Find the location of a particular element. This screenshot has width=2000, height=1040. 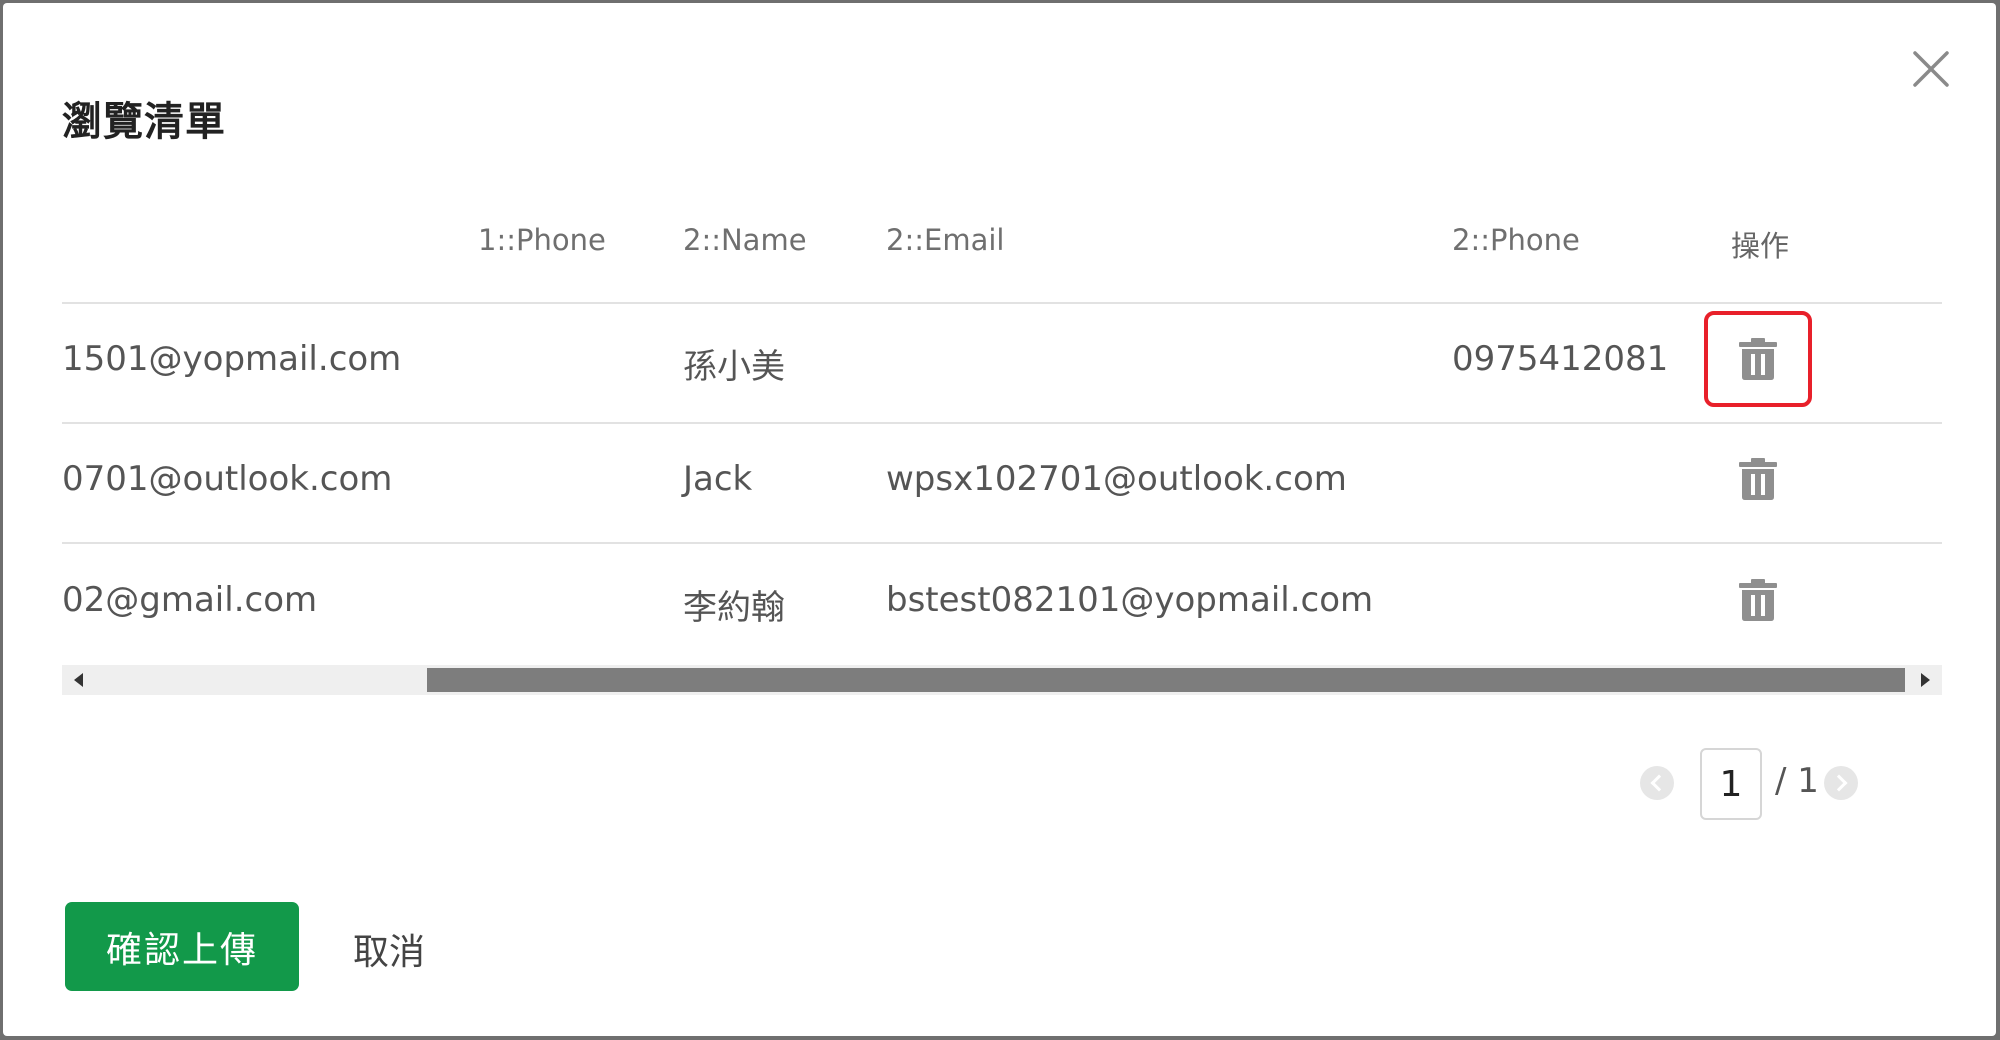

table-cell-email: wpsx102701@outlook.com is located at coordinates (1116, 479).